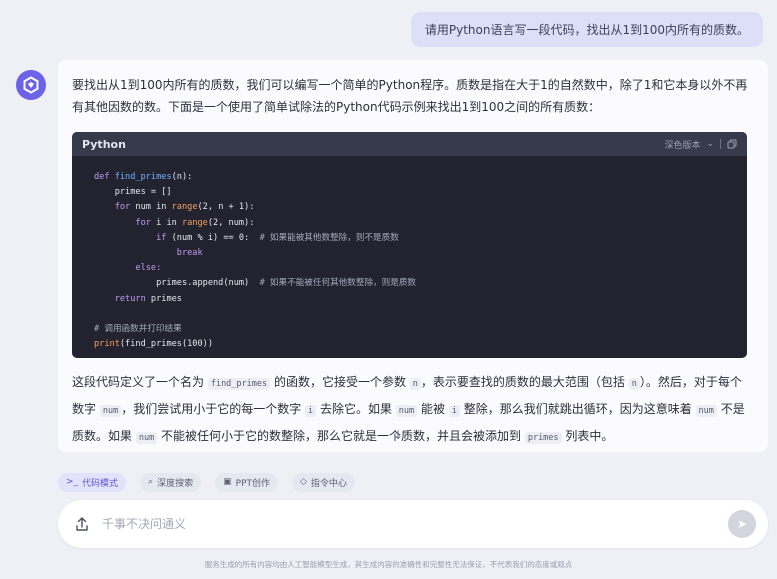  I want to click on chip-label: 深度搜索, so click(175, 483).